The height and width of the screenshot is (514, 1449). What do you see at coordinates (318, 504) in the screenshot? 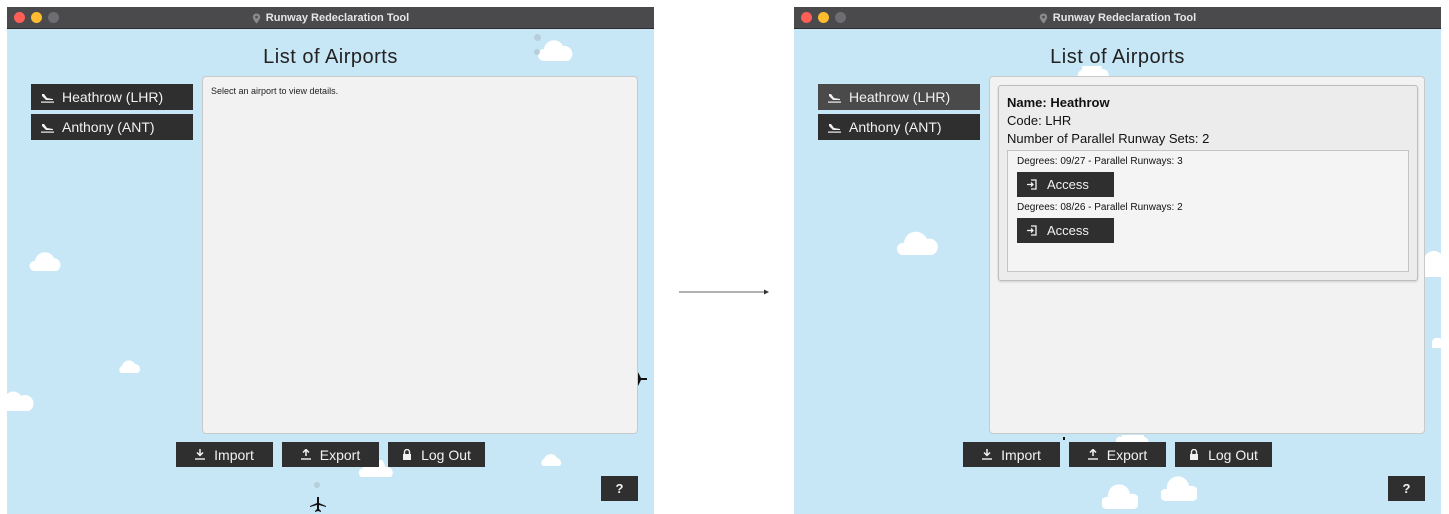
I see `airplane-icon` at bounding box center [318, 504].